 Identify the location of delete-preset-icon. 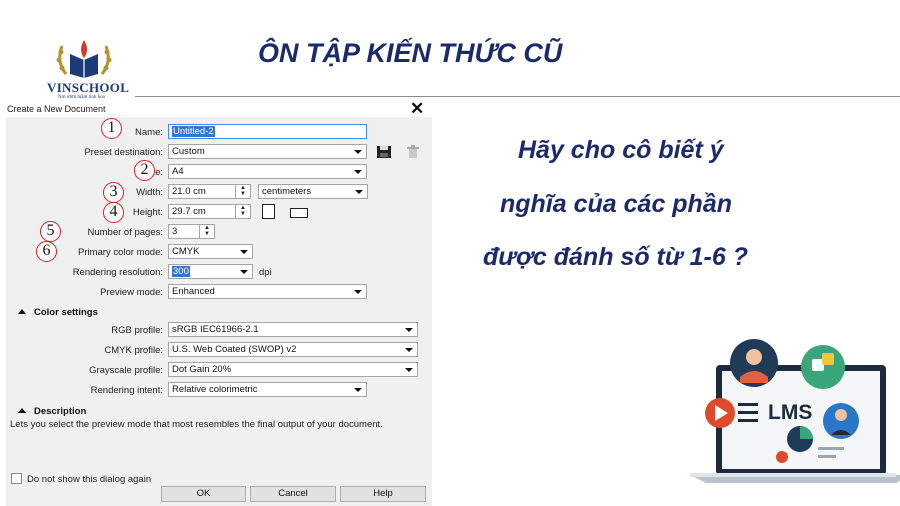
(413, 152).